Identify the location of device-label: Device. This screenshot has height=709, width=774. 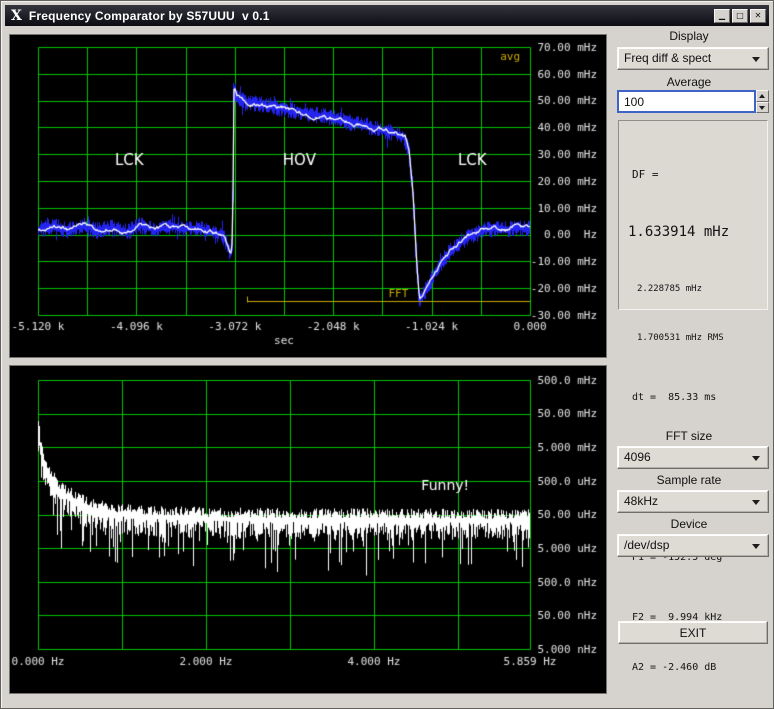
(689, 524).